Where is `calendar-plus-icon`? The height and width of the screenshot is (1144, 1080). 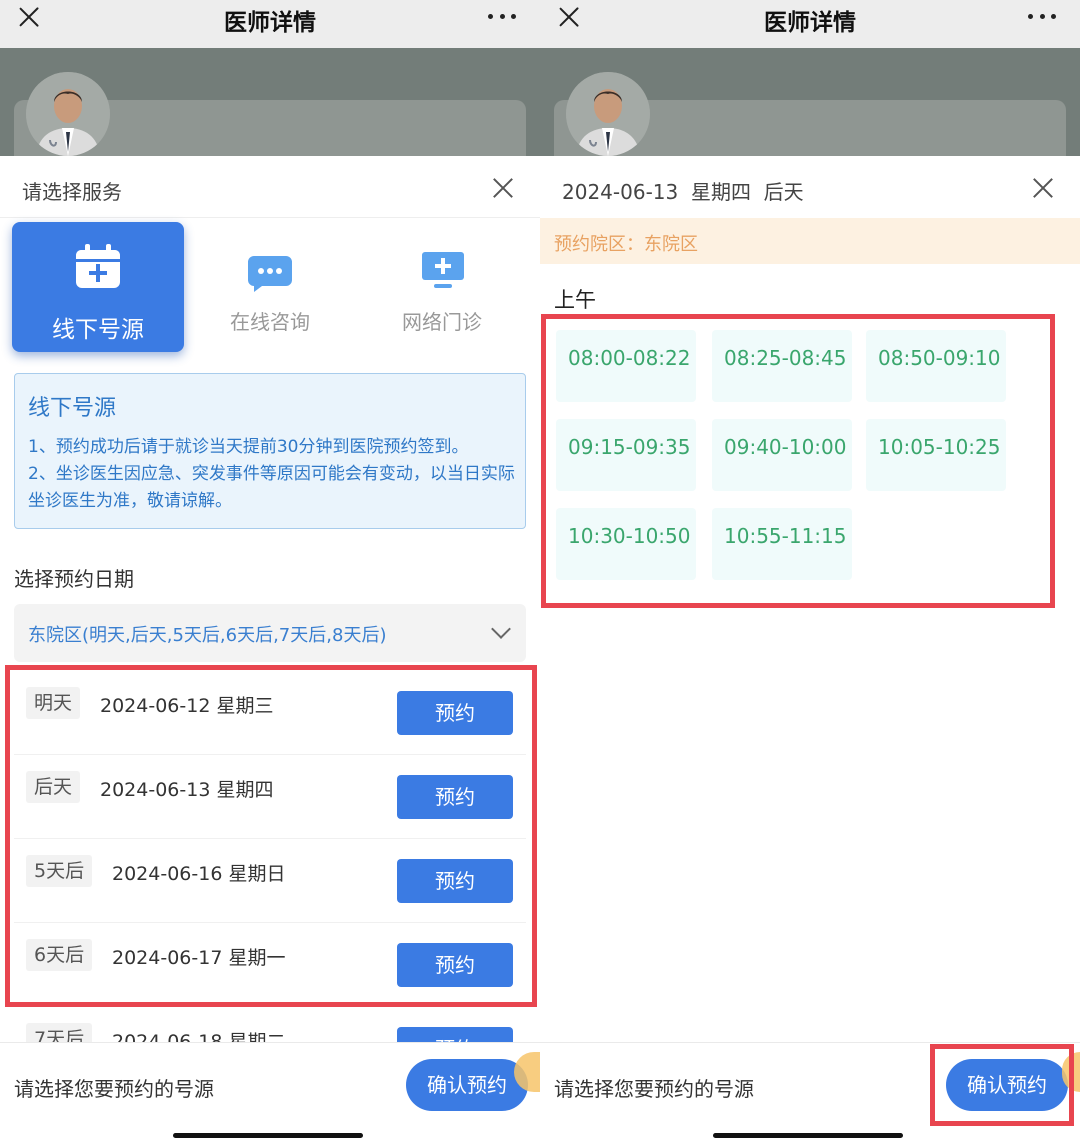
calendar-plus-icon is located at coordinates (98, 266).